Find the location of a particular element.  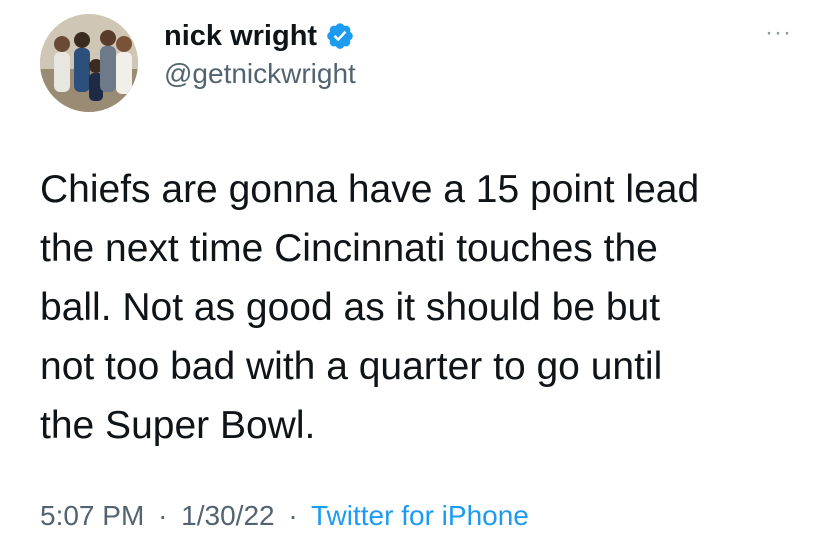

avatar is located at coordinates (89, 63).